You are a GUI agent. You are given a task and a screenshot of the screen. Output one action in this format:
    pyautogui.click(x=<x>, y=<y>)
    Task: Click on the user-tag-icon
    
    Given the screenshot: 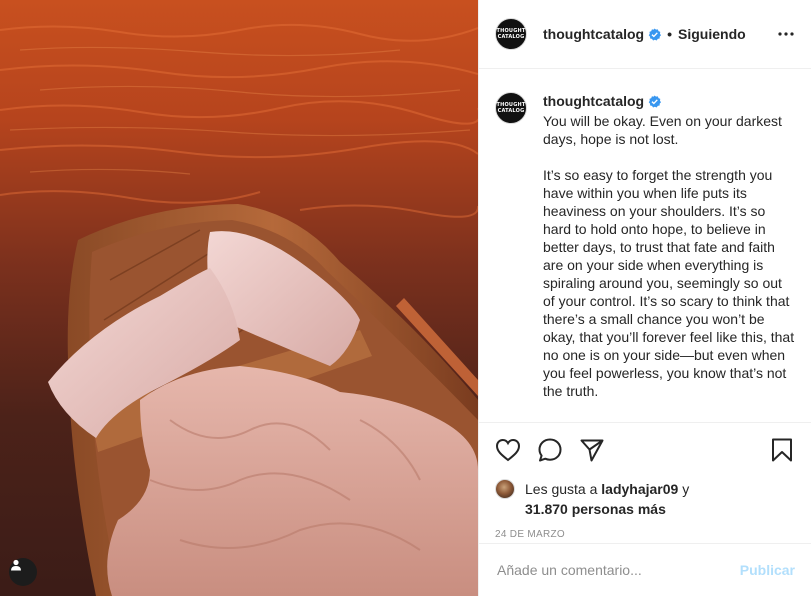 What is the action you would take?
    pyautogui.click(x=16, y=565)
    